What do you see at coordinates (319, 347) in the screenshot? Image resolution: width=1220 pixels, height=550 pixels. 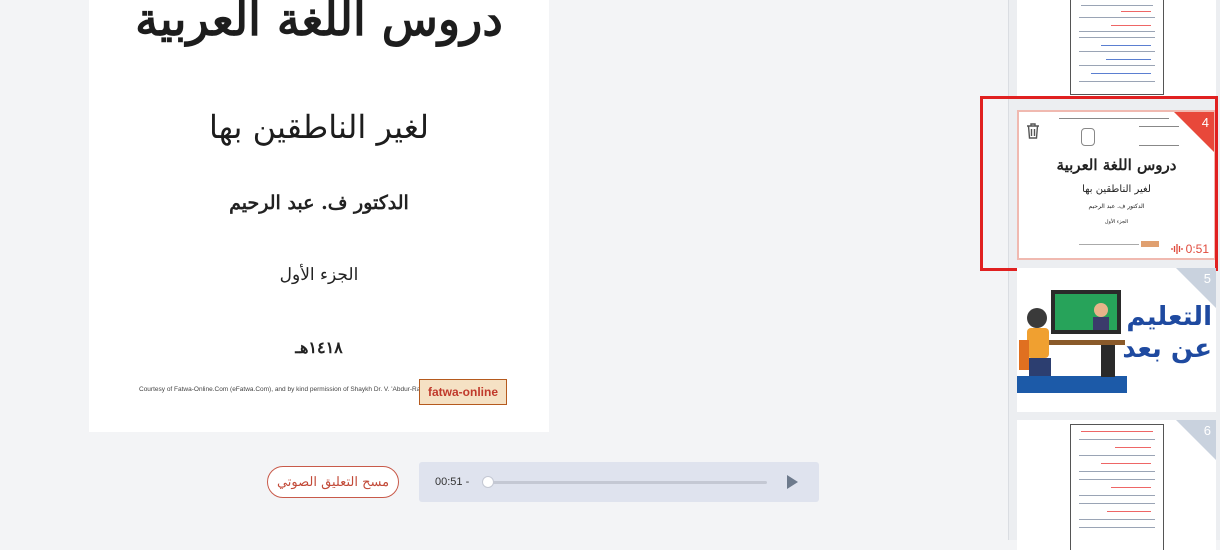 I see `document-year: ١٤١٨هـ` at bounding box center [319, 347].